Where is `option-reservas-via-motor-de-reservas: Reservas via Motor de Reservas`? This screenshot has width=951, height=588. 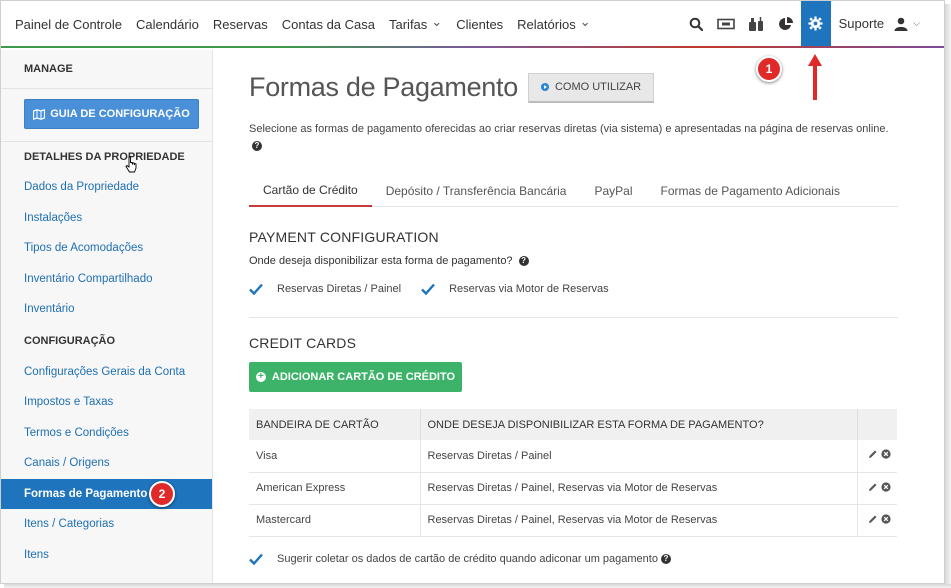
option-reservas-via-motor-de-reservas: Reservas via Motor de Reservas is located at coordinates (515, 289).